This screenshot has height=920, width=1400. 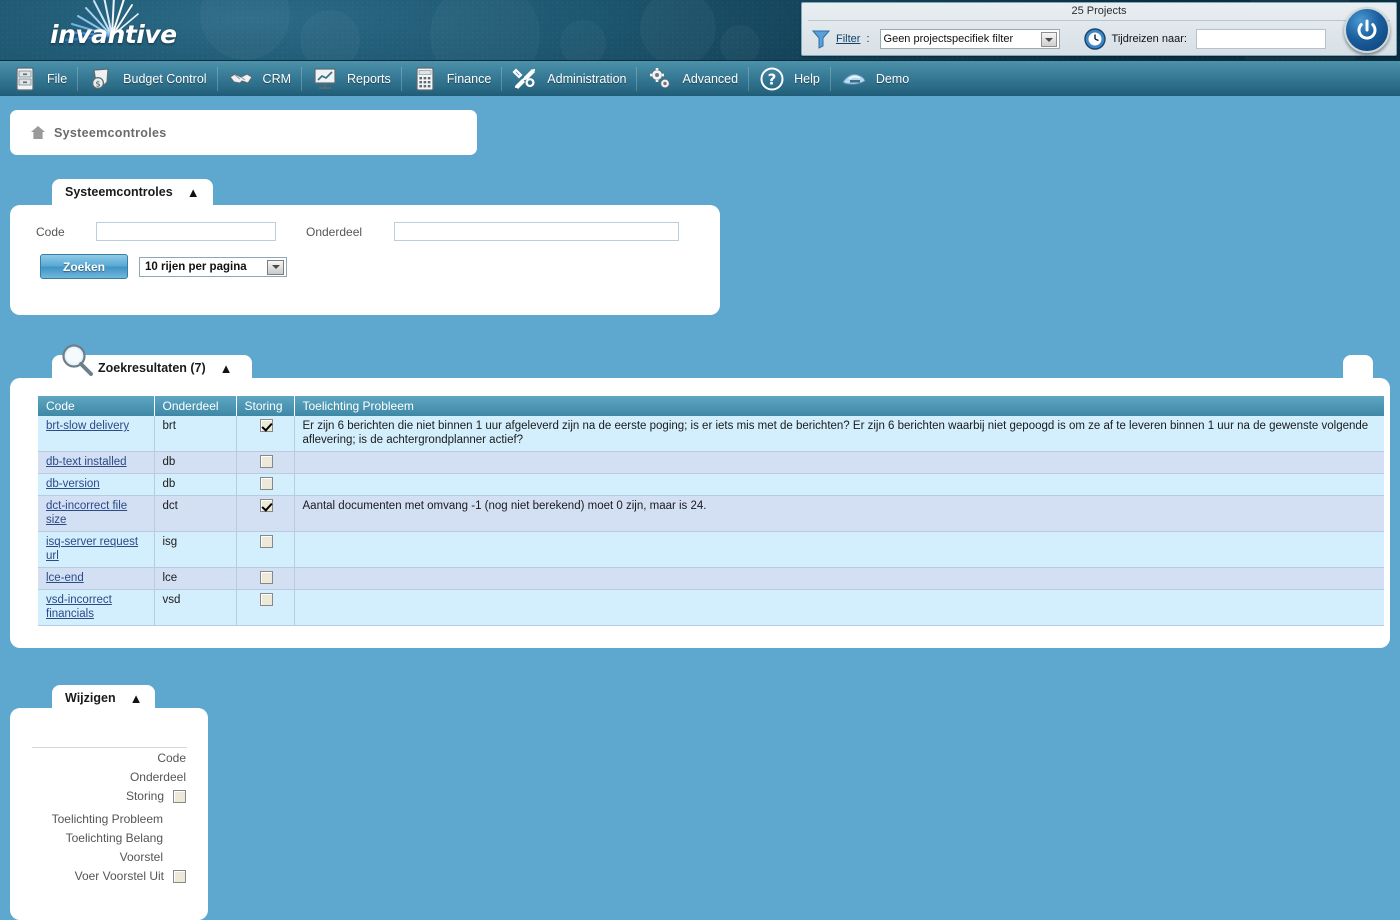 I want to click on timetravel-input, so click(x=1260, y=39).